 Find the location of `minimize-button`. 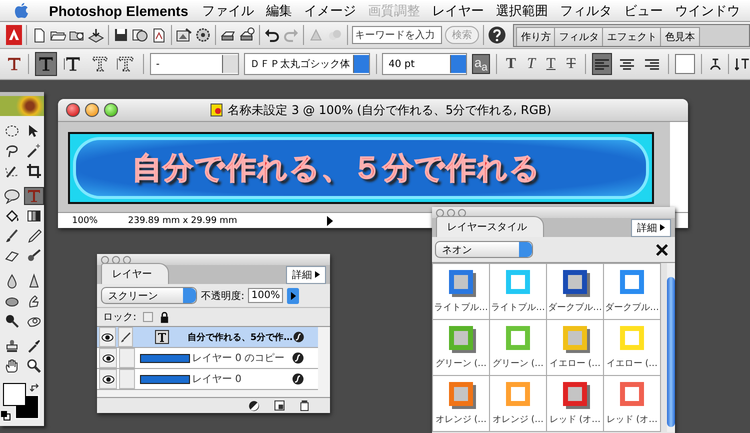

minimize-button is located at coordinates (92, 110).